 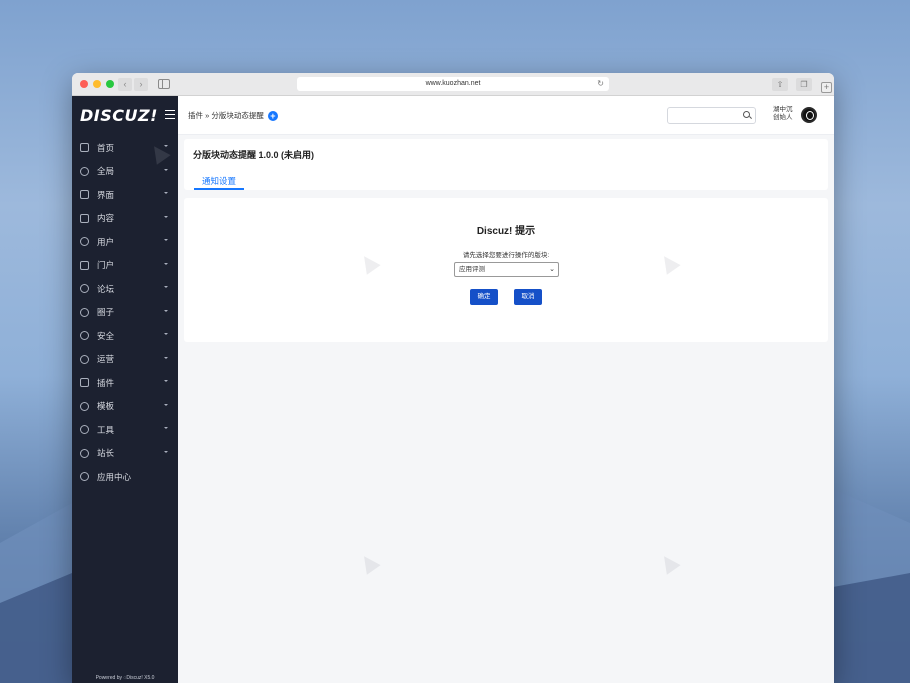 I want to click on sidebar-item-global: 全局, so click(x=125, y=172).